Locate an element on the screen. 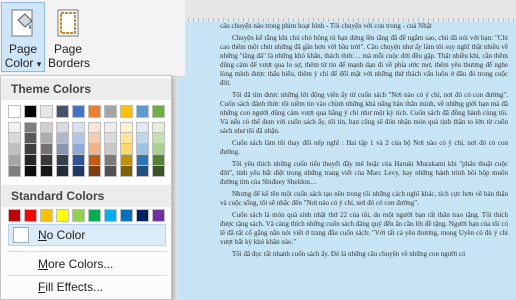  standard-colors-row is located at coordinates (86, 215).